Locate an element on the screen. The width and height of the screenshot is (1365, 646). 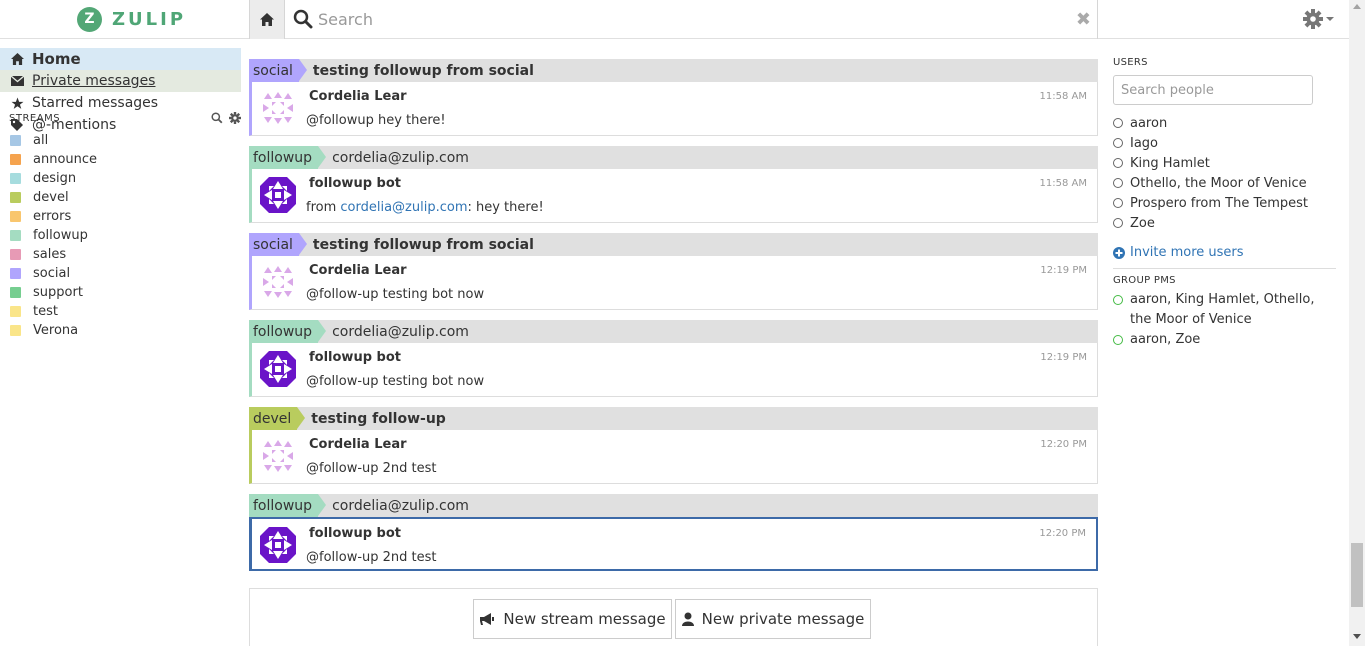
users-title: USERS is located at coordinates (1130, 62).